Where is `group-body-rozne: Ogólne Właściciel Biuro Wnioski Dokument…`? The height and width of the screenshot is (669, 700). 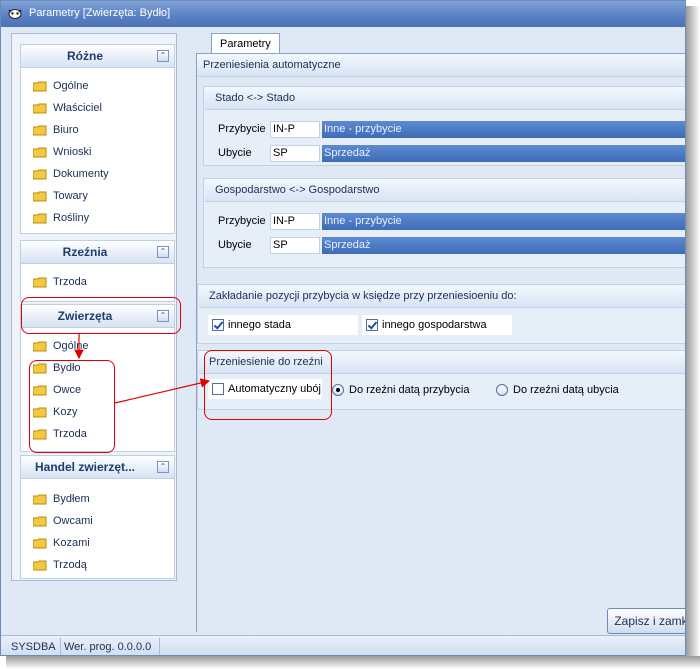
group-body-rozne: Ogólne Właściciel Biuro Wnioski Dokument… is located at coordinates (97, 151).